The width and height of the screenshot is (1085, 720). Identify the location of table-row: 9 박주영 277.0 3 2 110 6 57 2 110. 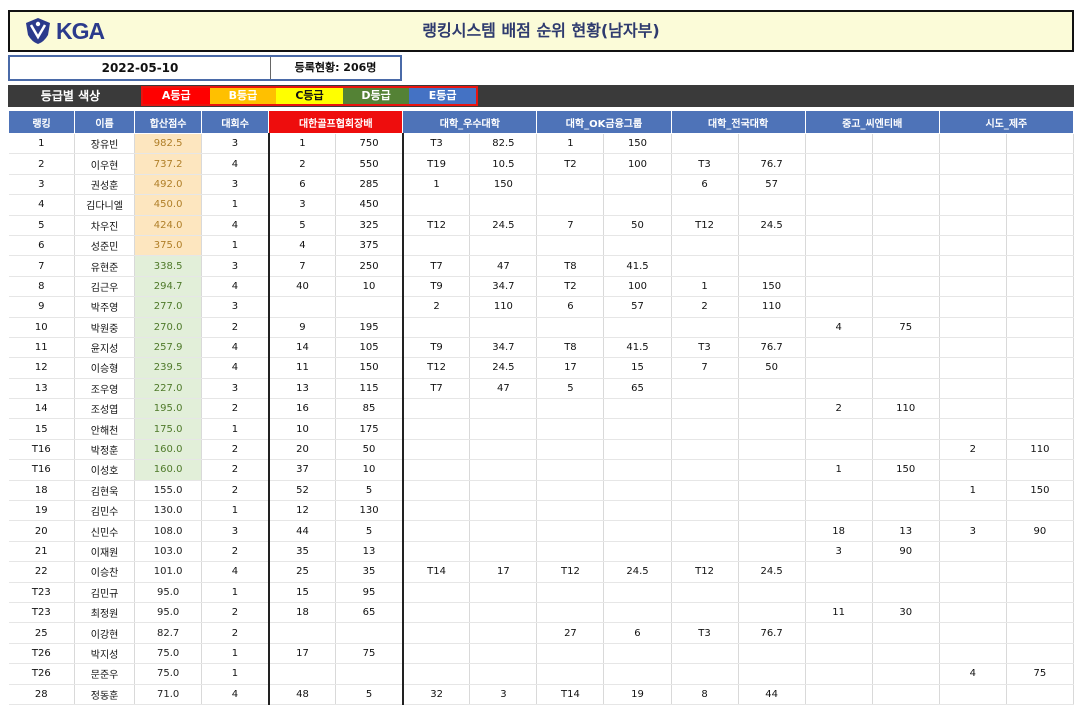
(541, 307).